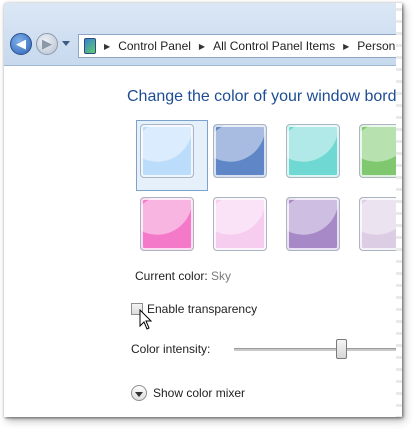 Image resolution: width=419 pixels, height=429 pixels. Describe the element at coordinates (167, 224) in the screenshot. I see `color-swatch-fuchsia` at that location.